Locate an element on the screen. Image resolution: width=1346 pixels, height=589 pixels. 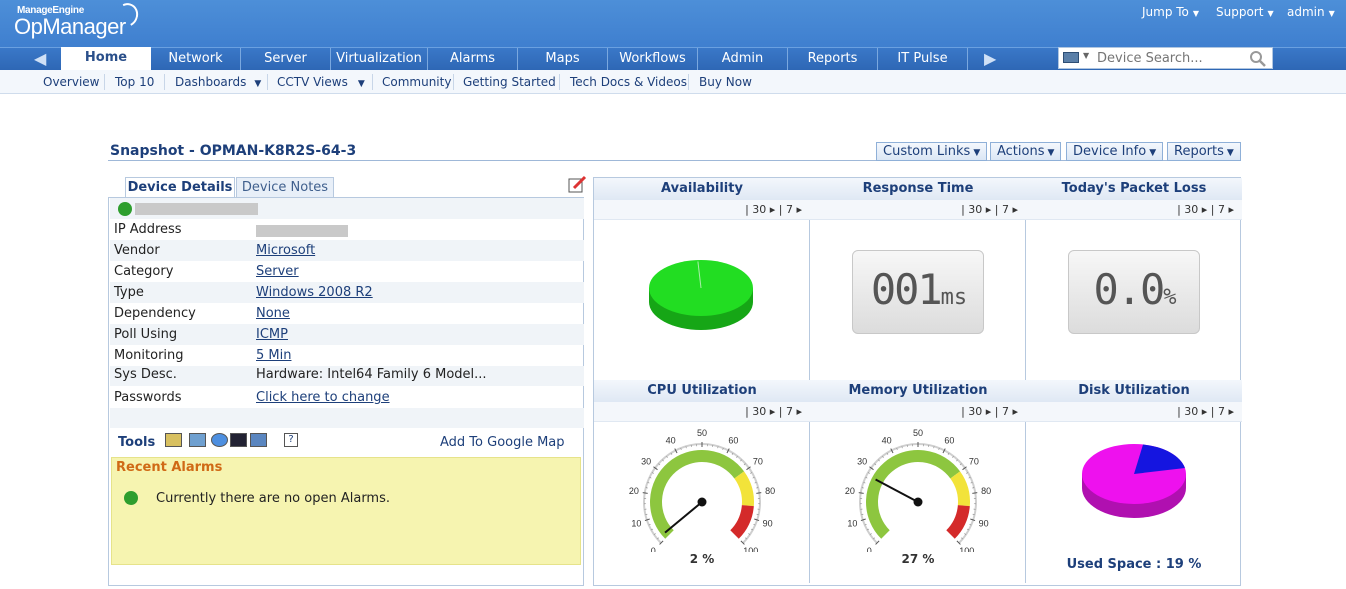
subnav-getting-started: Getting Started is located at coordinates (509, 82).